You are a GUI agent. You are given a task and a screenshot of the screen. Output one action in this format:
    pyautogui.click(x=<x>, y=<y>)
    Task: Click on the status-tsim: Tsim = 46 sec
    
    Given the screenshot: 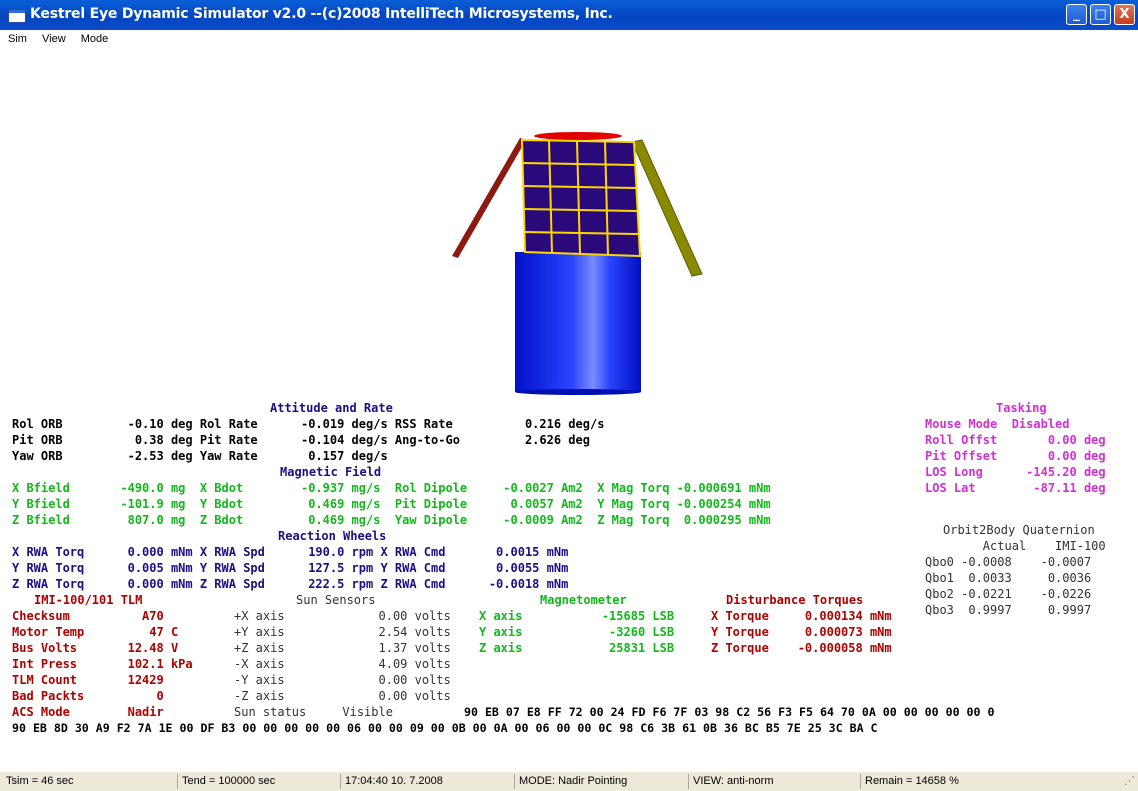 What is the action you would take?
    pyautogui.click(x=40, y=781)
    